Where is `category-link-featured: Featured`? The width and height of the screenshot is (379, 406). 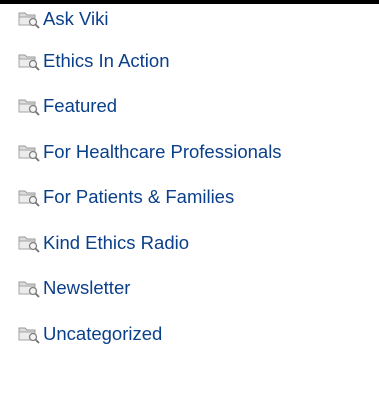 category-link-featured: Featured is located at coordinates (67, 106).